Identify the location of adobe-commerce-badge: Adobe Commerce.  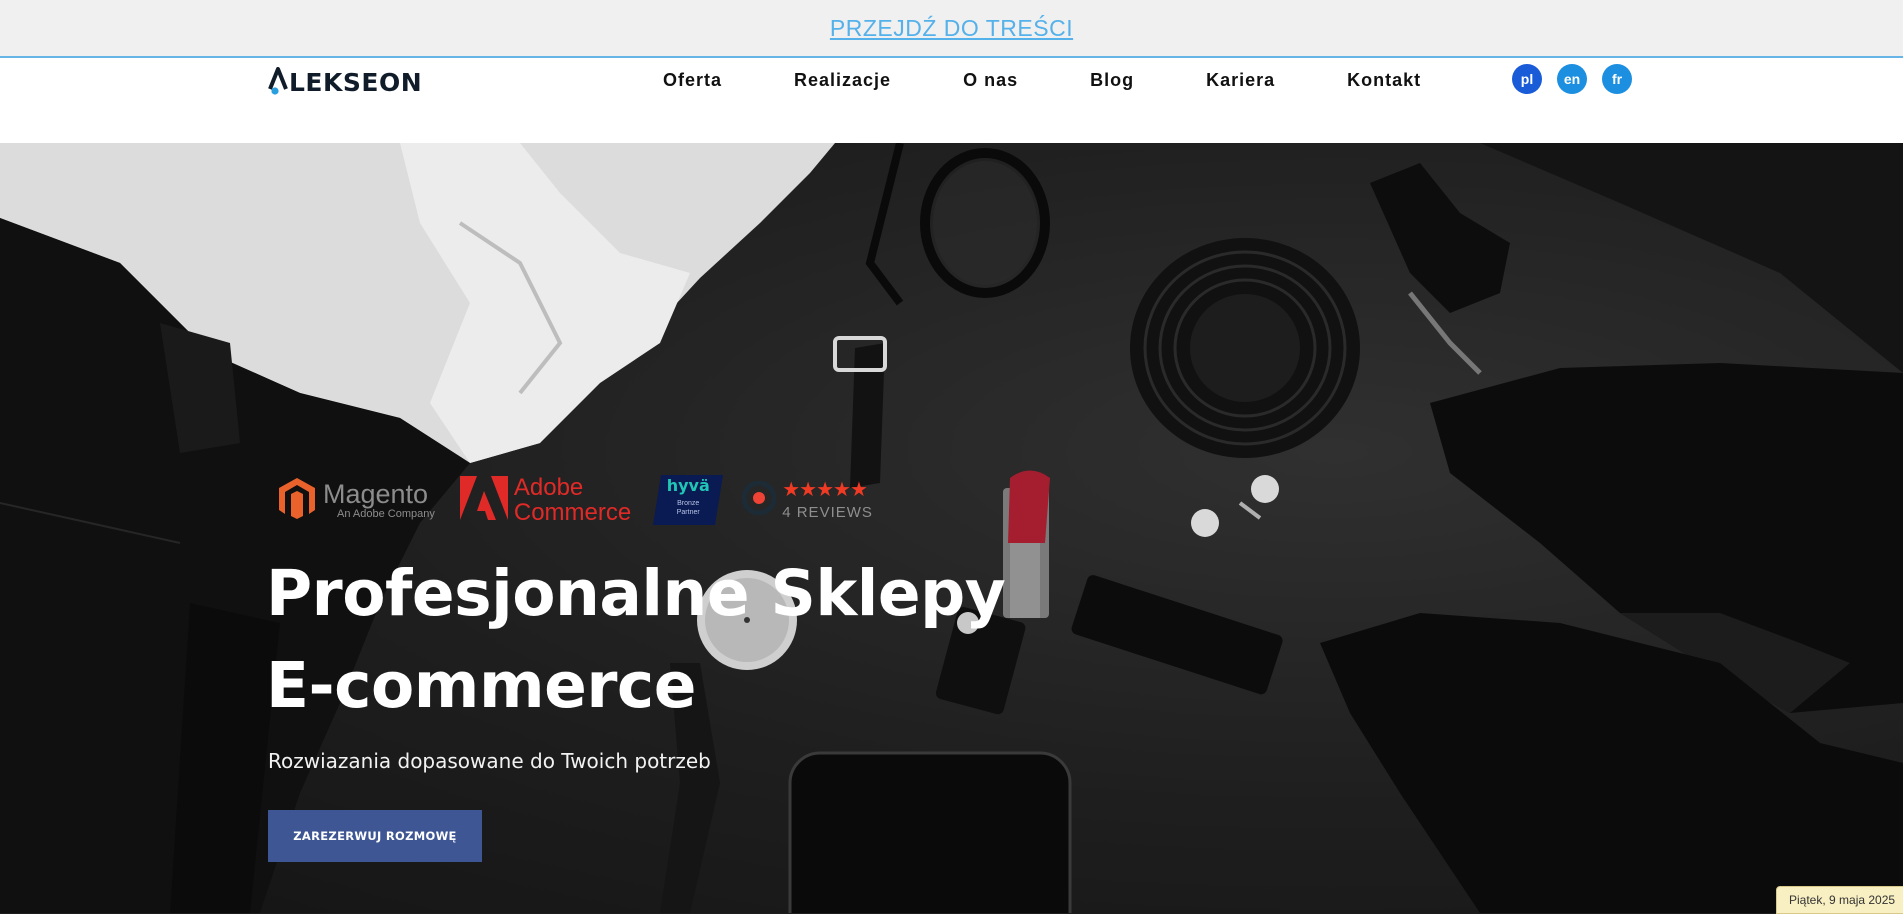
(545, 500).